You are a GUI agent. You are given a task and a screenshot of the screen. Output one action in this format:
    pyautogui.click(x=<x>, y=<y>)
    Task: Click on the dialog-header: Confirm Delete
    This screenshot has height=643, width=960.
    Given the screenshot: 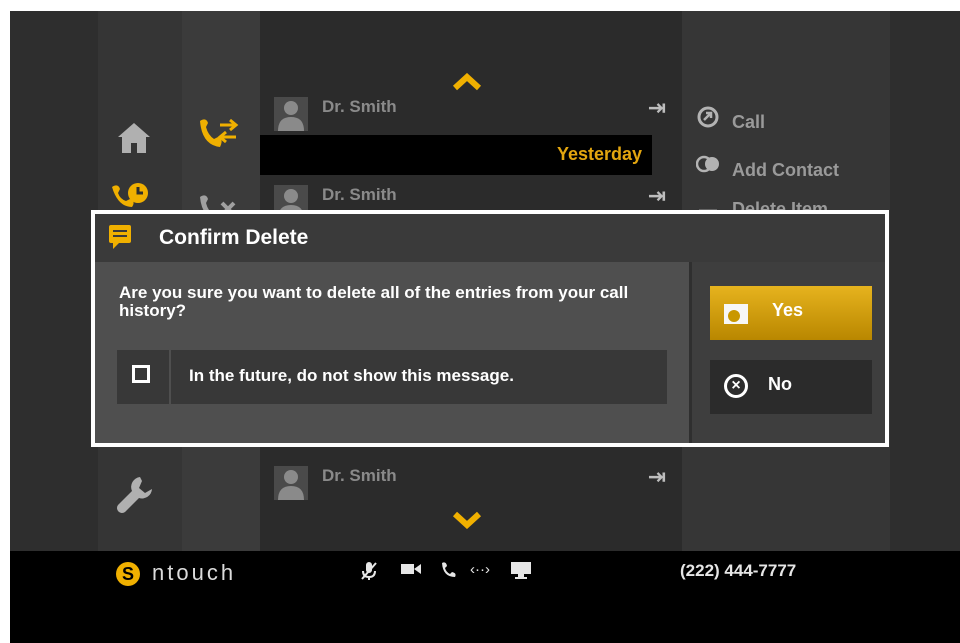 What is the action you would take?
    pyautogui.click(x=490, y=238)
    